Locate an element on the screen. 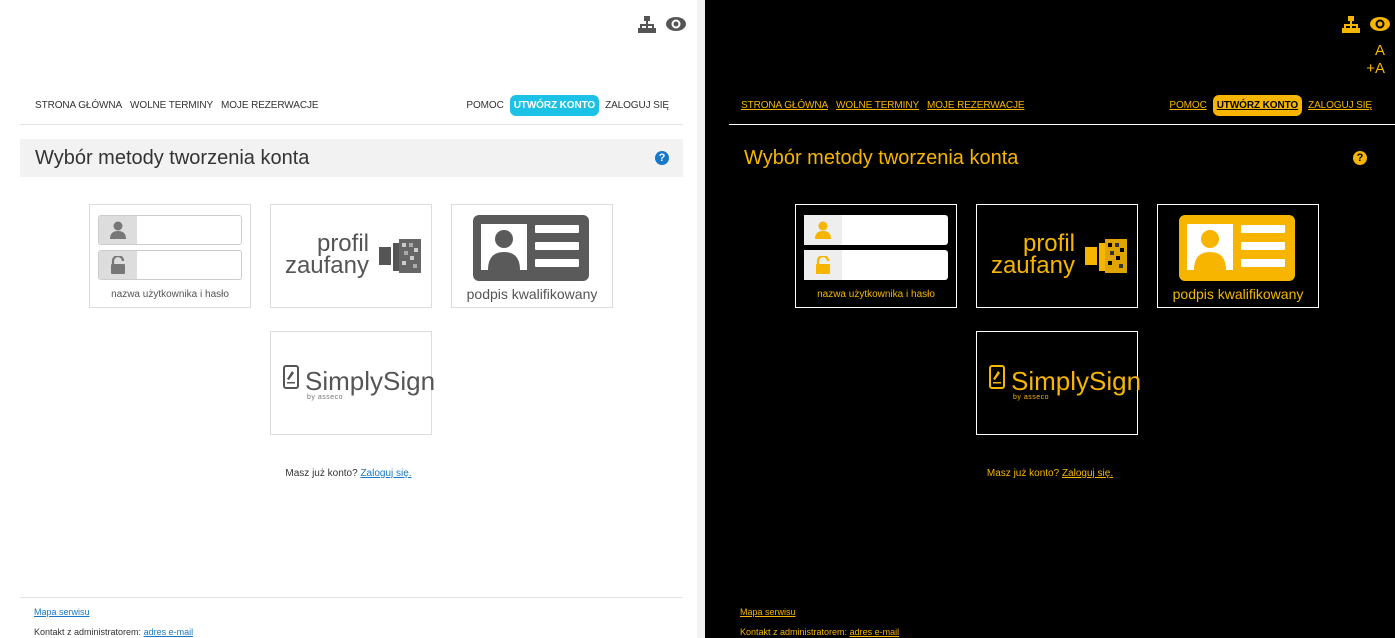 The width and height of the screenshot is (1395, 638). pane-divider is located at coordinates (701, 319).